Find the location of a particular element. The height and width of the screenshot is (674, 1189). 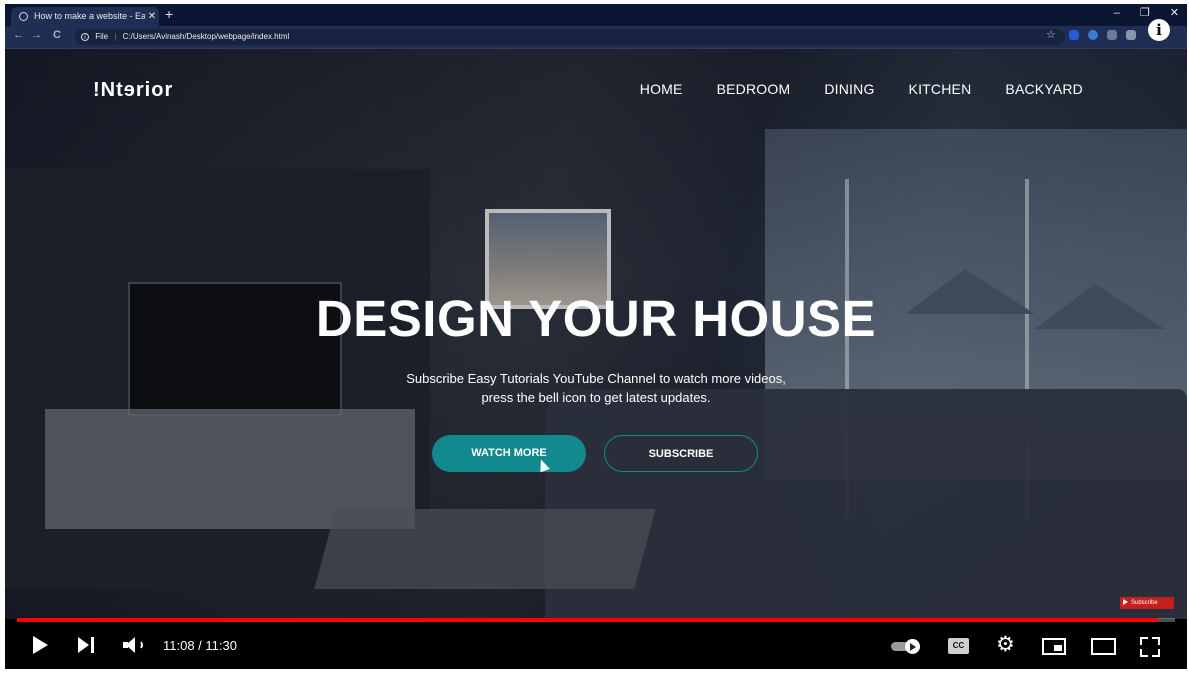

channel-subscribe-watermark: Subscribe is located at coordinates (1147, 603).